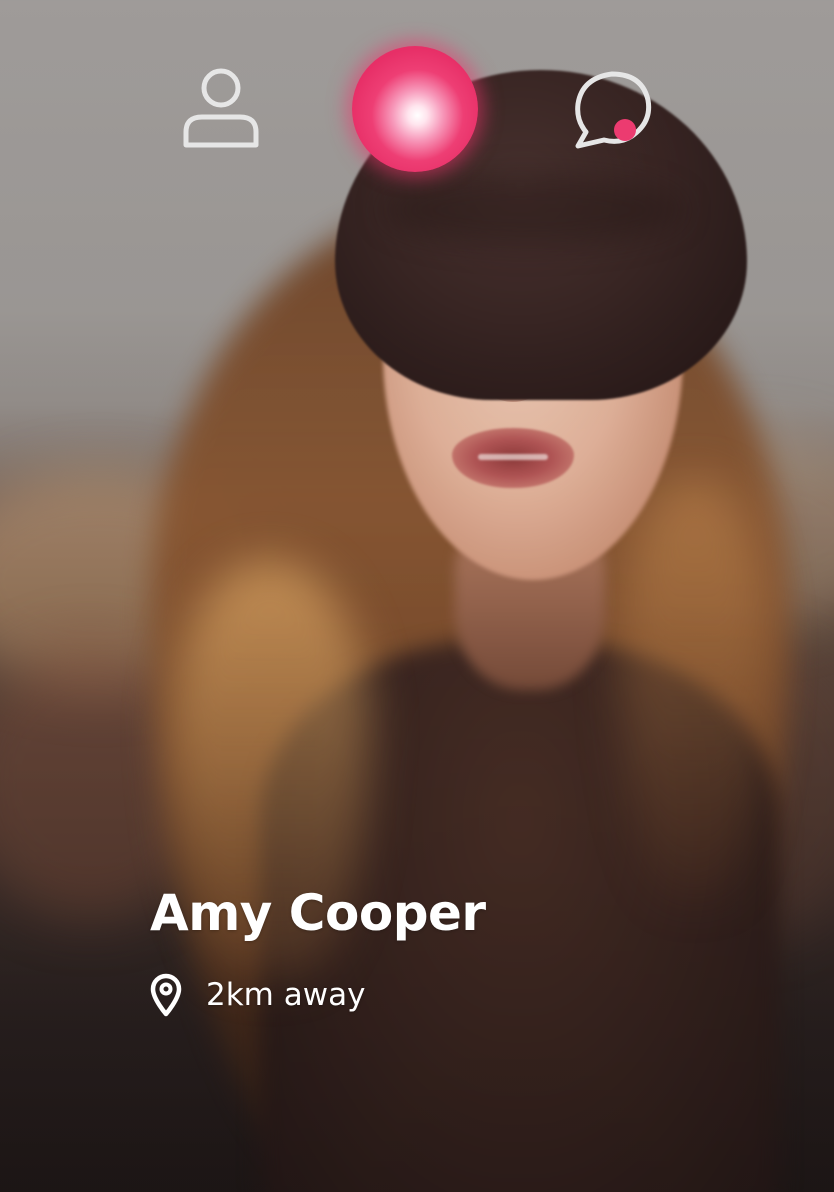 The height and width of the screenshot is (1192, 834). I want to click on distance-row: 2km away, so click(257, 995).